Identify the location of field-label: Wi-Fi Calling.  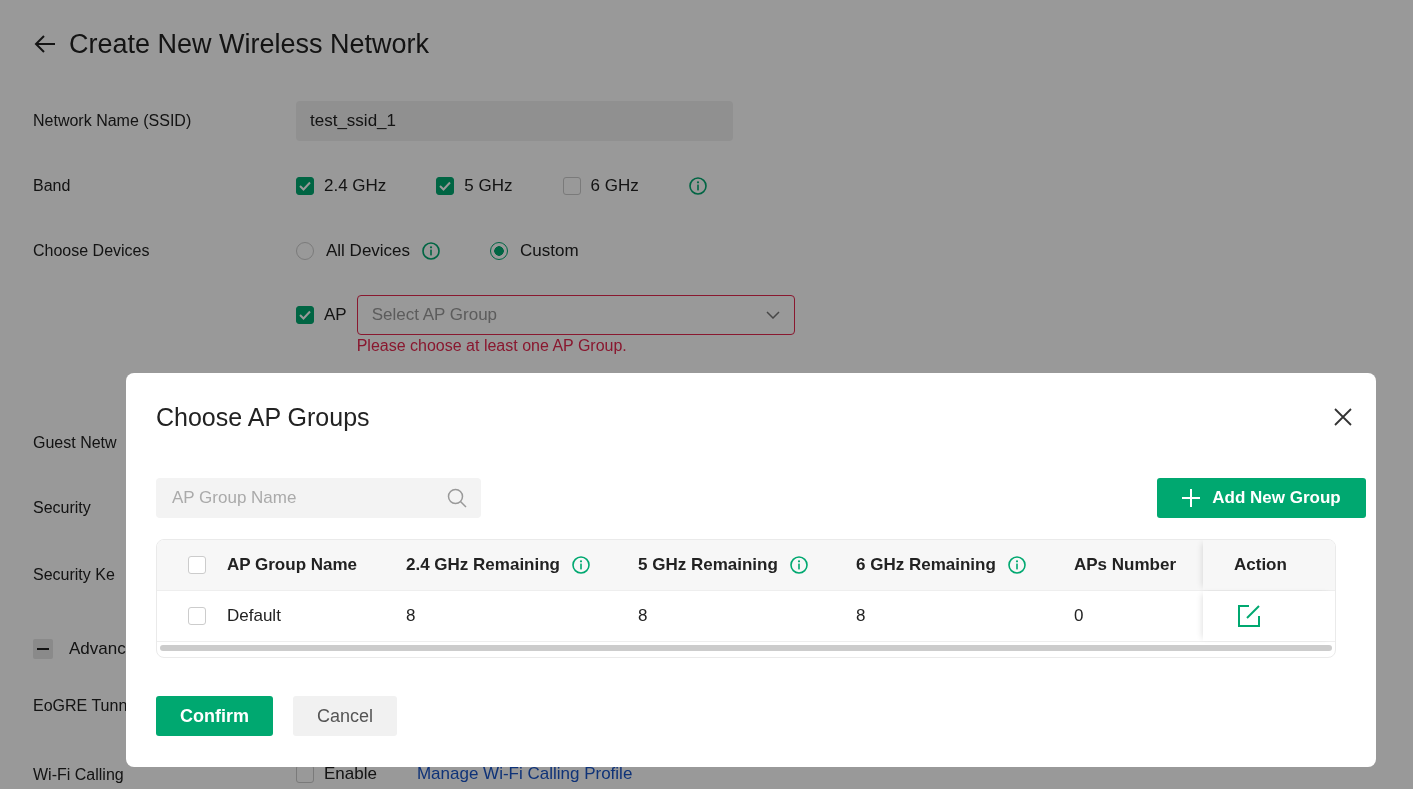
(78, 775).